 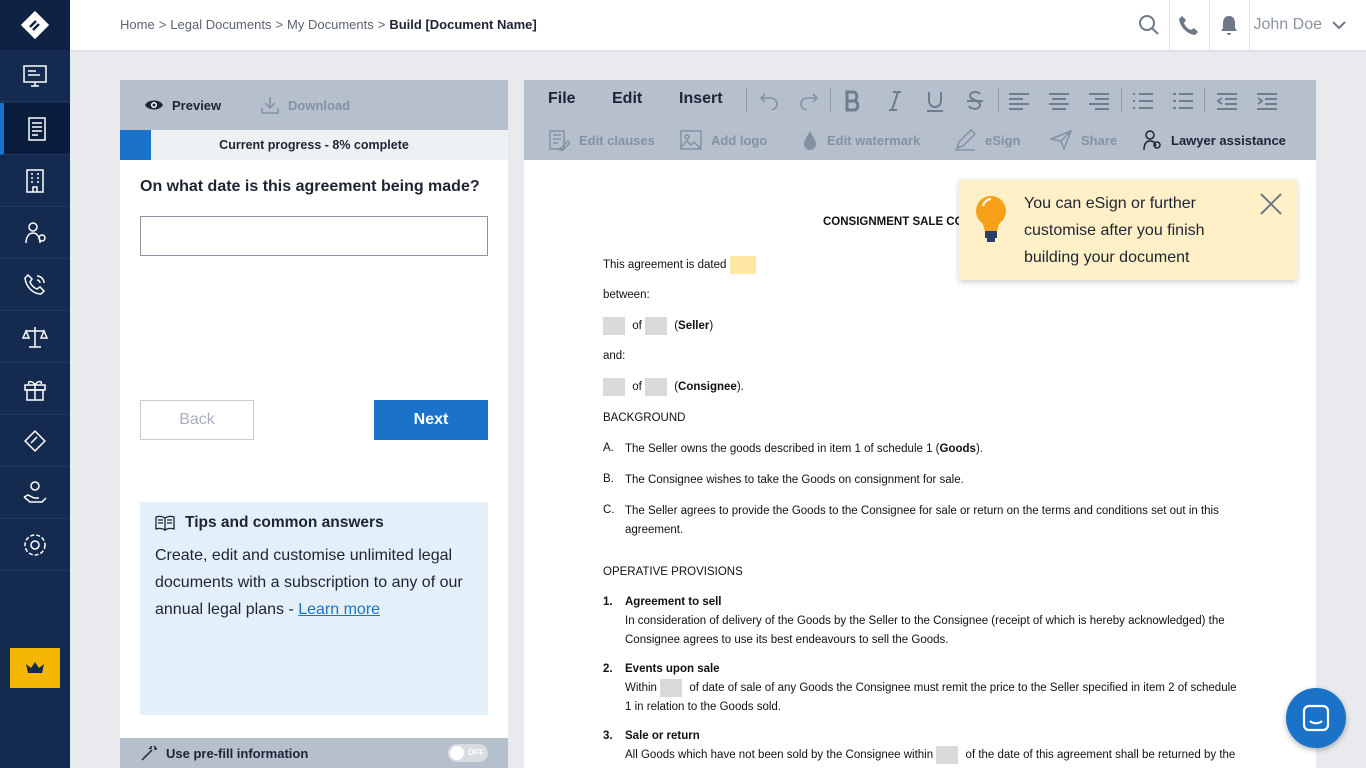 I want to click on align-left-button, so click(x=1019, y=101).